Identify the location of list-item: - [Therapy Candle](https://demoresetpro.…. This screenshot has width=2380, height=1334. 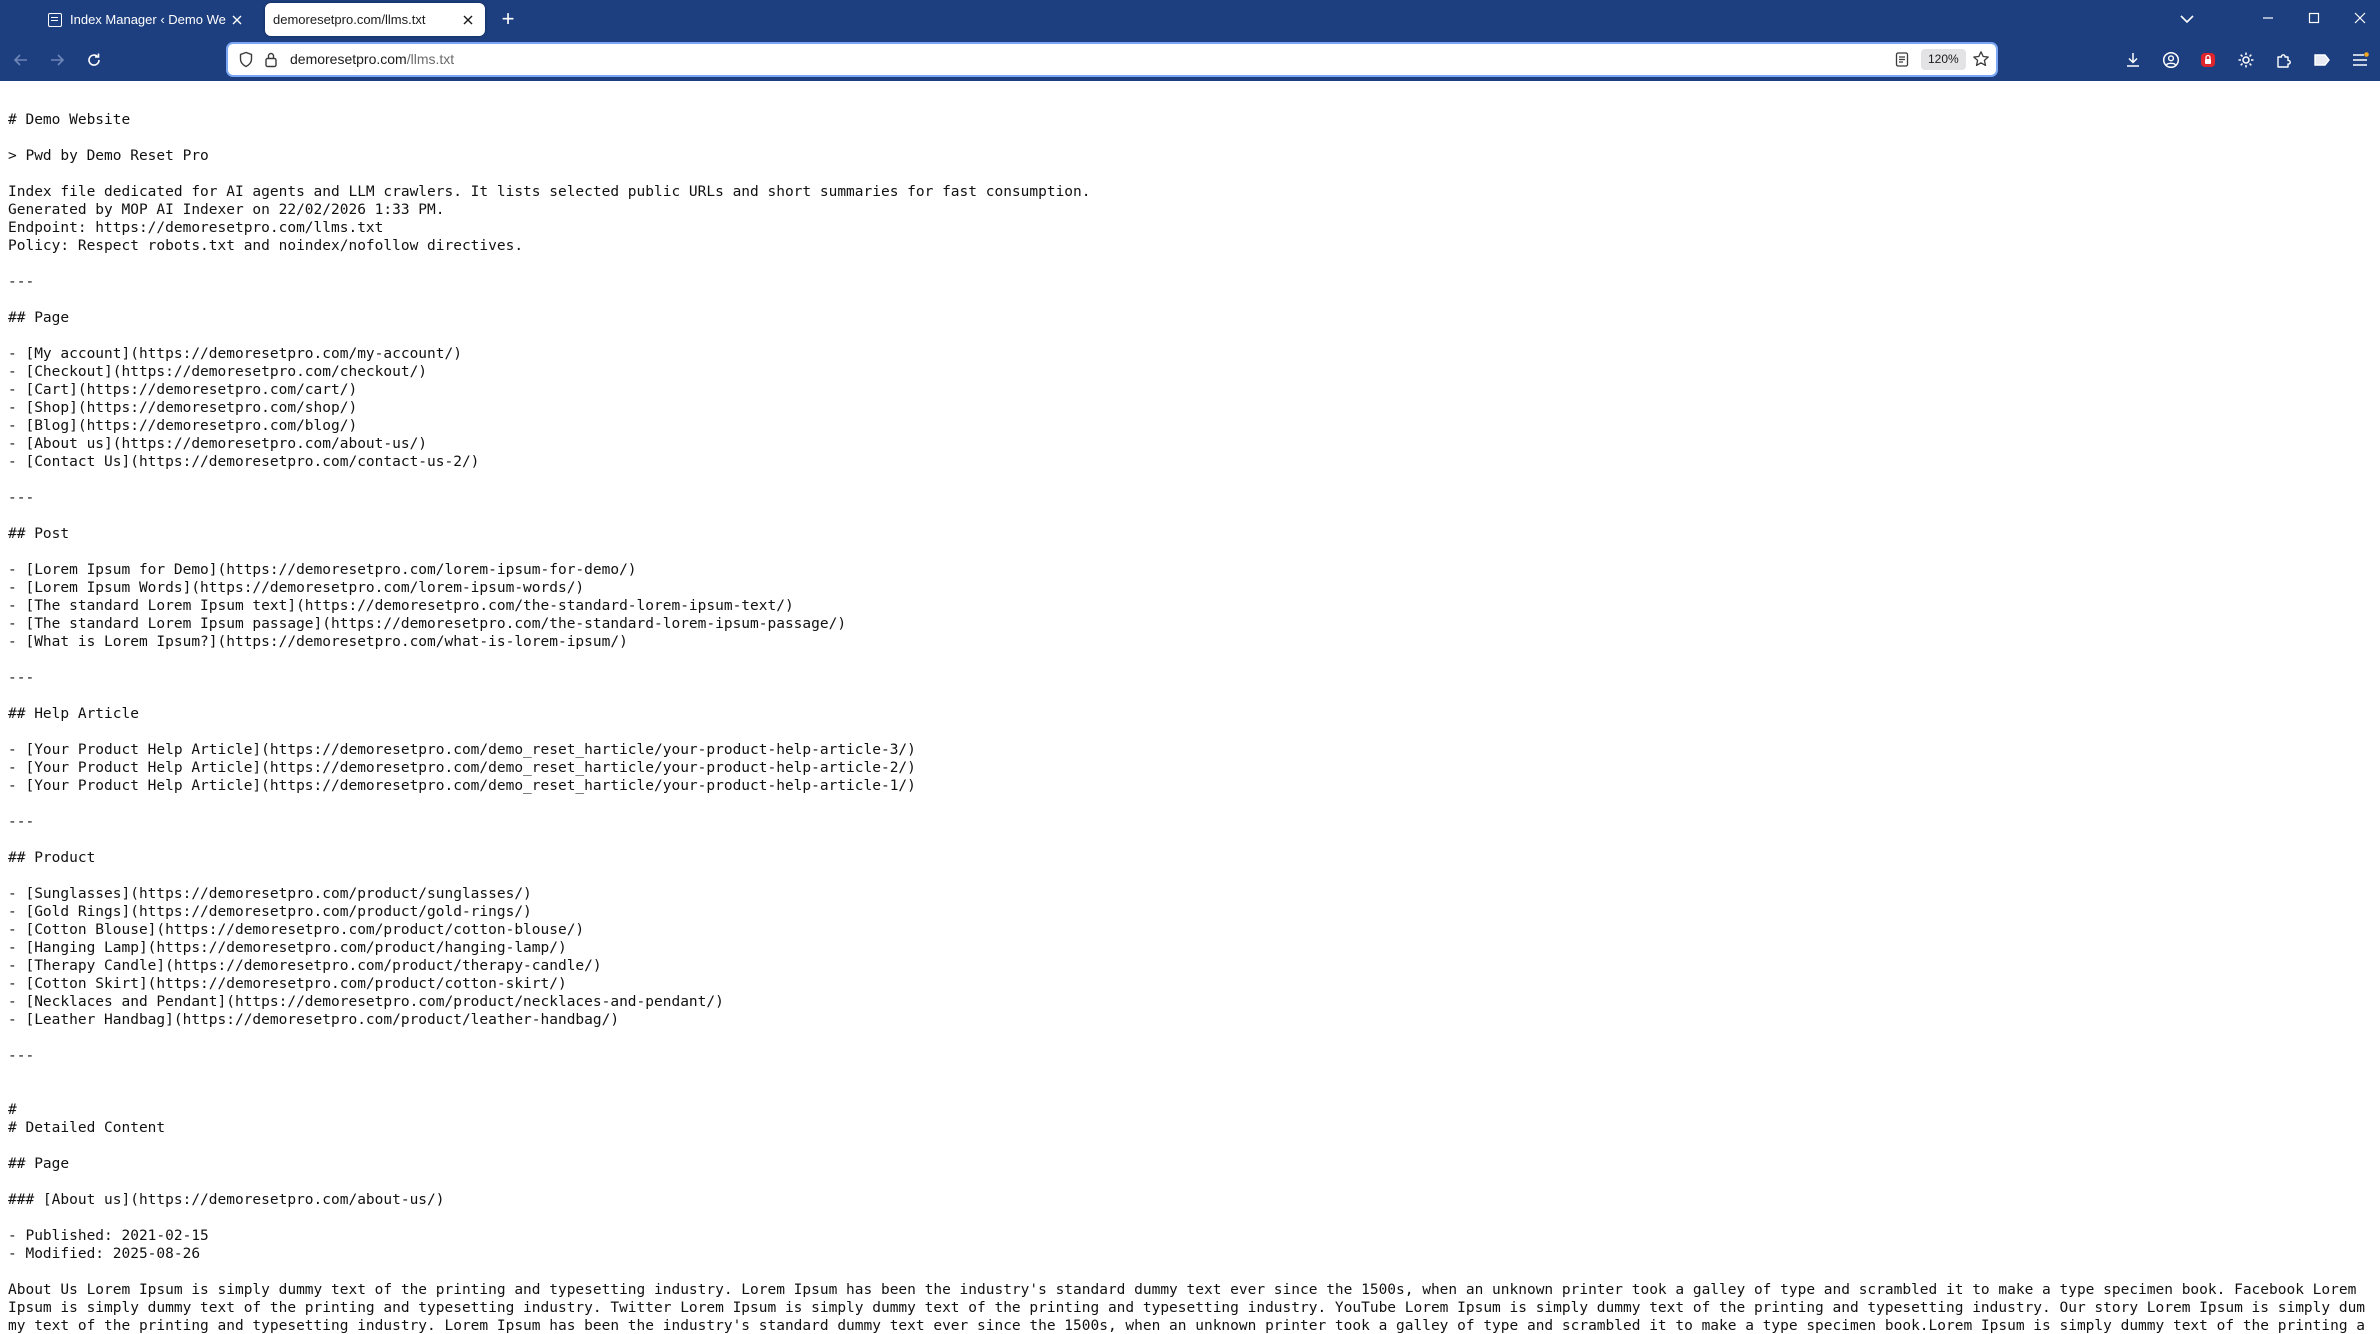
(305, 966).